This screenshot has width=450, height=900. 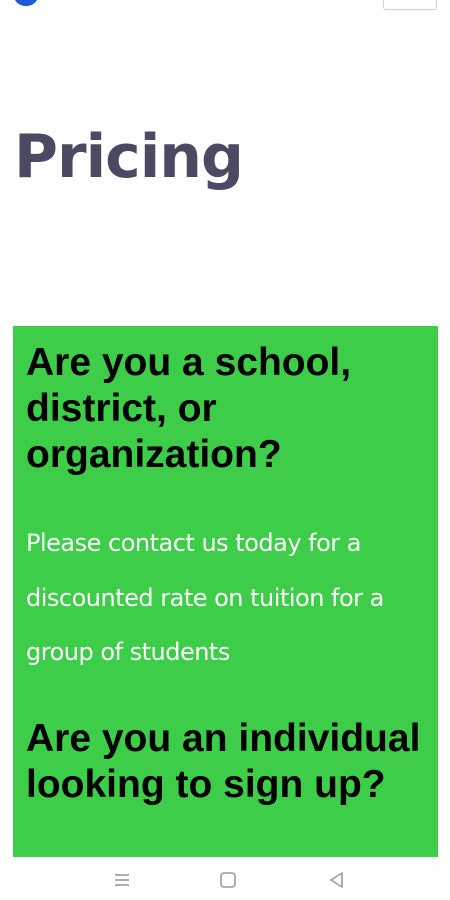 I want to click on logo-icon, so click(x=26, y=3).